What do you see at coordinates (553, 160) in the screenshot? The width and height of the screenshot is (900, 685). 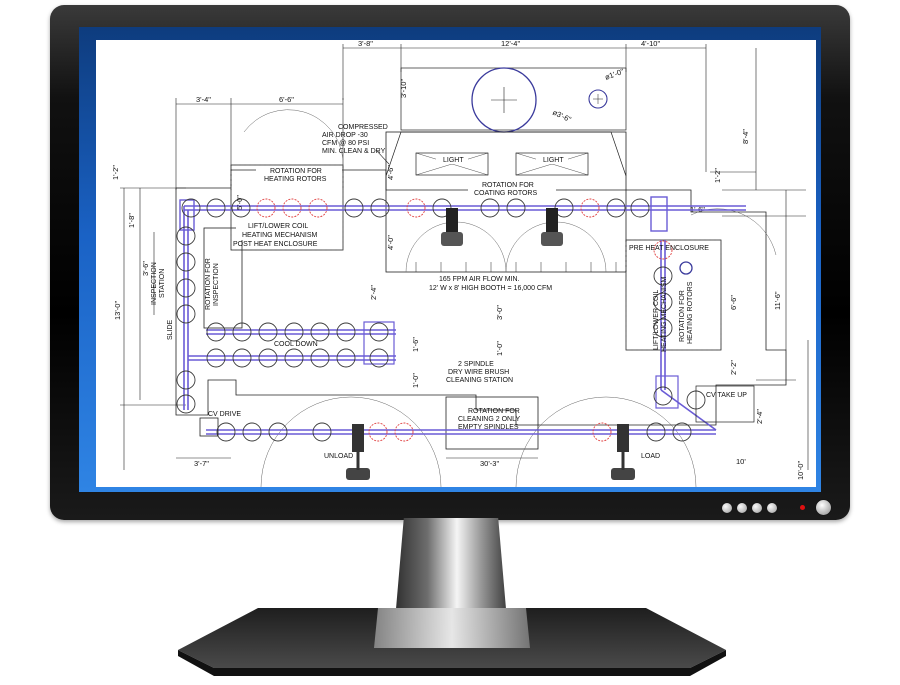 I see `light-right-label: LIGHT` at bounding box center [553, 160].